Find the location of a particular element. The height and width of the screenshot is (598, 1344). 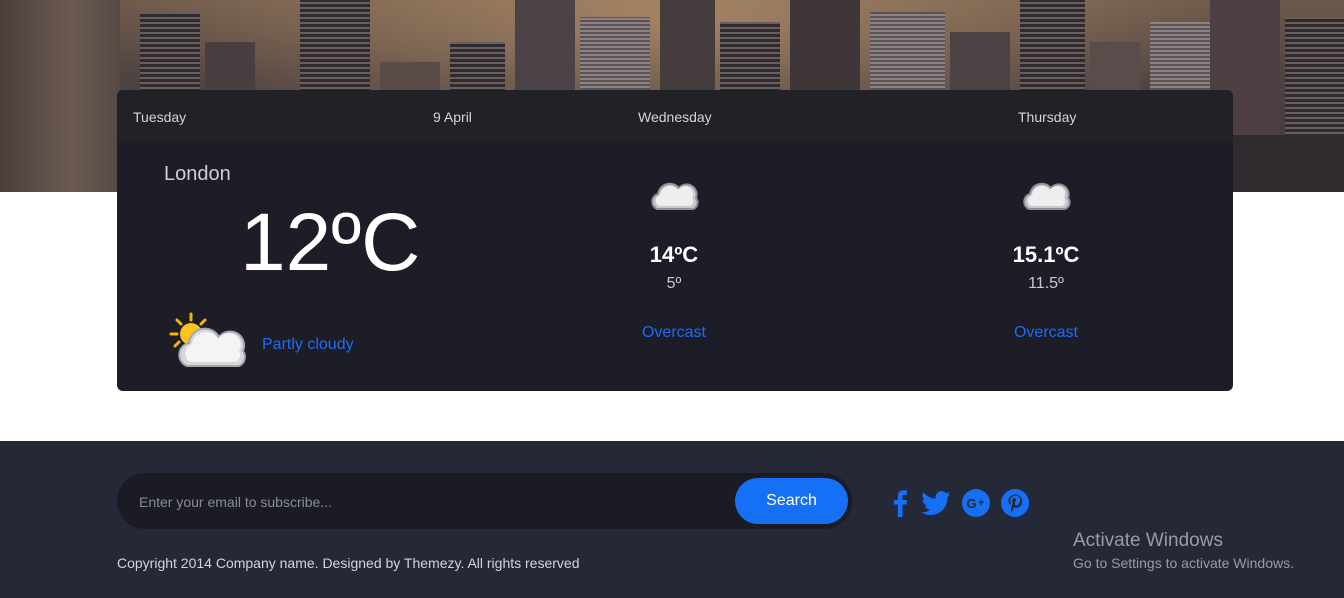

subscribe-form: Search is located at coordinates (484, 502).